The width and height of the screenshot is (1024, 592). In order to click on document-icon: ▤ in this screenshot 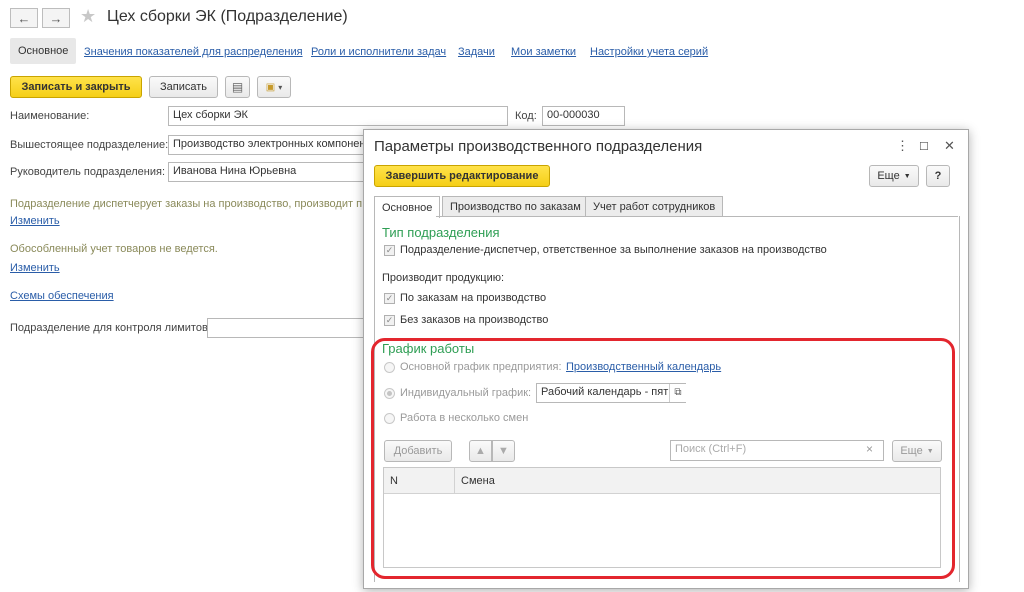, I will do `click(237, 87)`.